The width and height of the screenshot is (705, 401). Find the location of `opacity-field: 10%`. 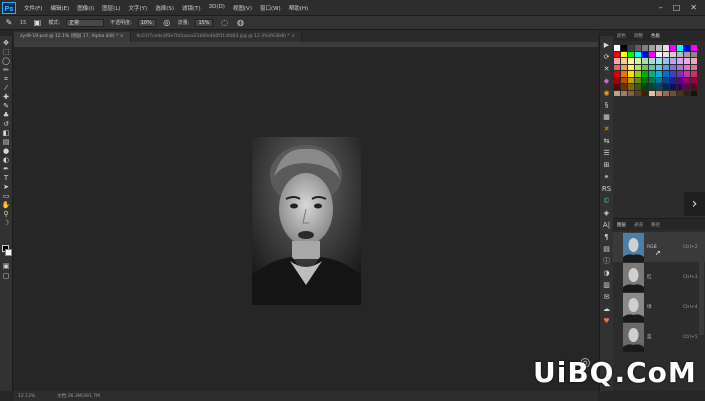

opacity-field: 10% is located at coordinates (146, 22).